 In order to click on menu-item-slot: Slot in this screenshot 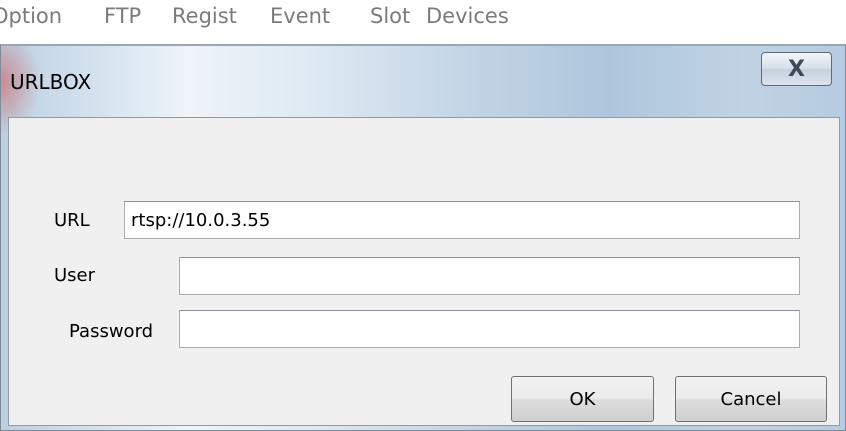, I will do `click(390, 16)`.